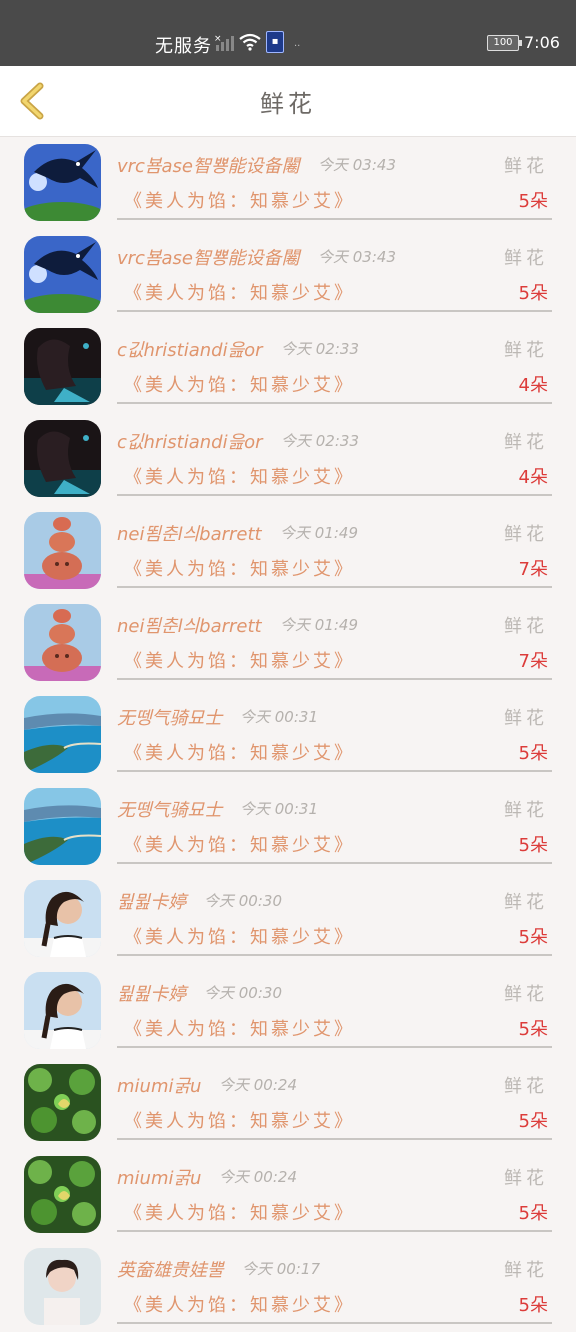 The image size is (576, 1332). What do you see at coordinates (183, 46) in the screenshot?
I see `carrier-text: 无服务` at bounding box center [183, 46].